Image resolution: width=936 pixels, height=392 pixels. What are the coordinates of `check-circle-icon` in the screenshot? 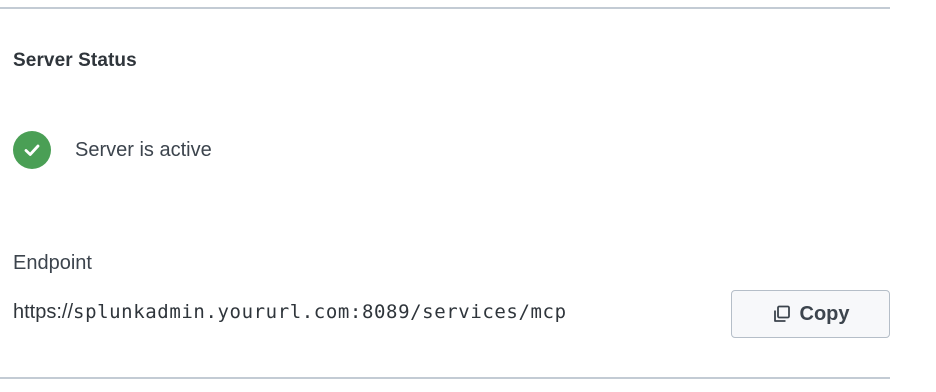 It's located at (32, 150).